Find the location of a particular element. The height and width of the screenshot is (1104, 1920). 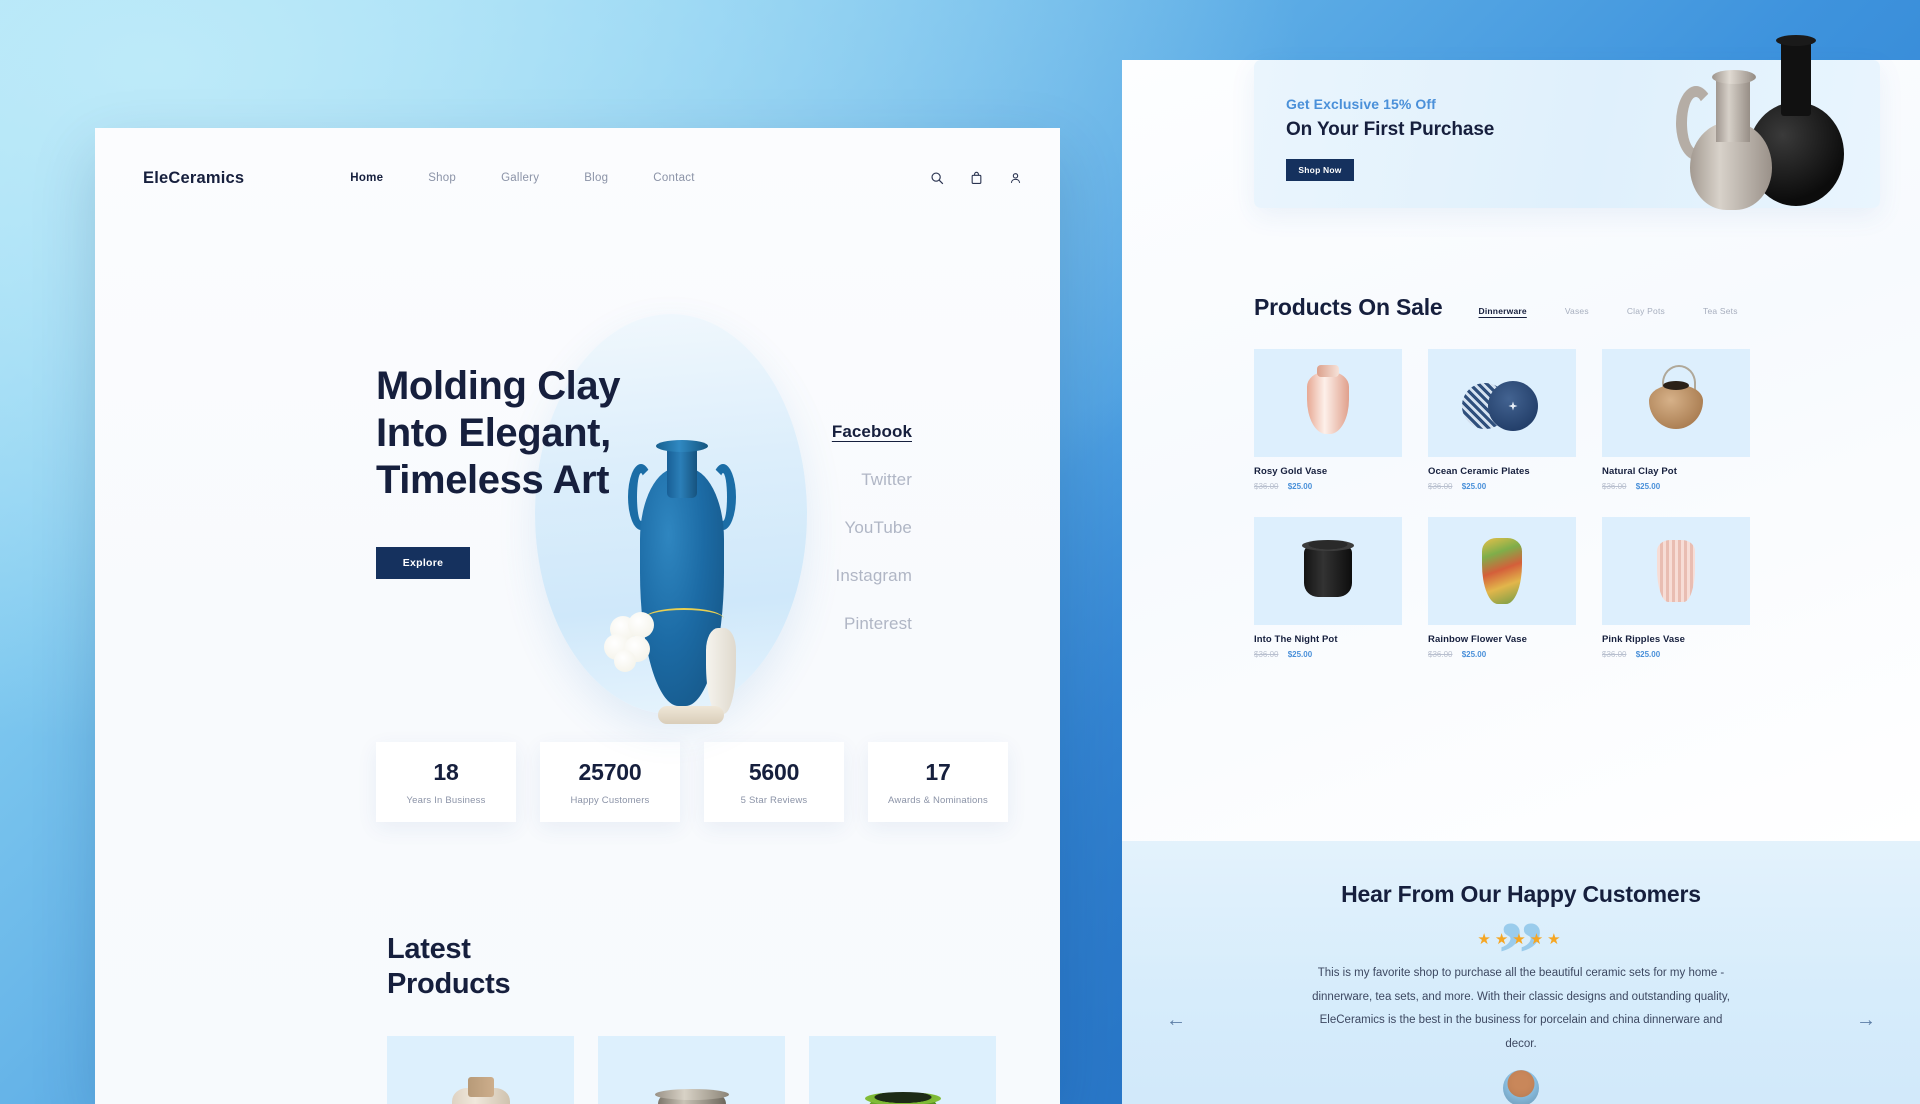

latest-title-line-1: Latest is located at coordinates (429, 949).